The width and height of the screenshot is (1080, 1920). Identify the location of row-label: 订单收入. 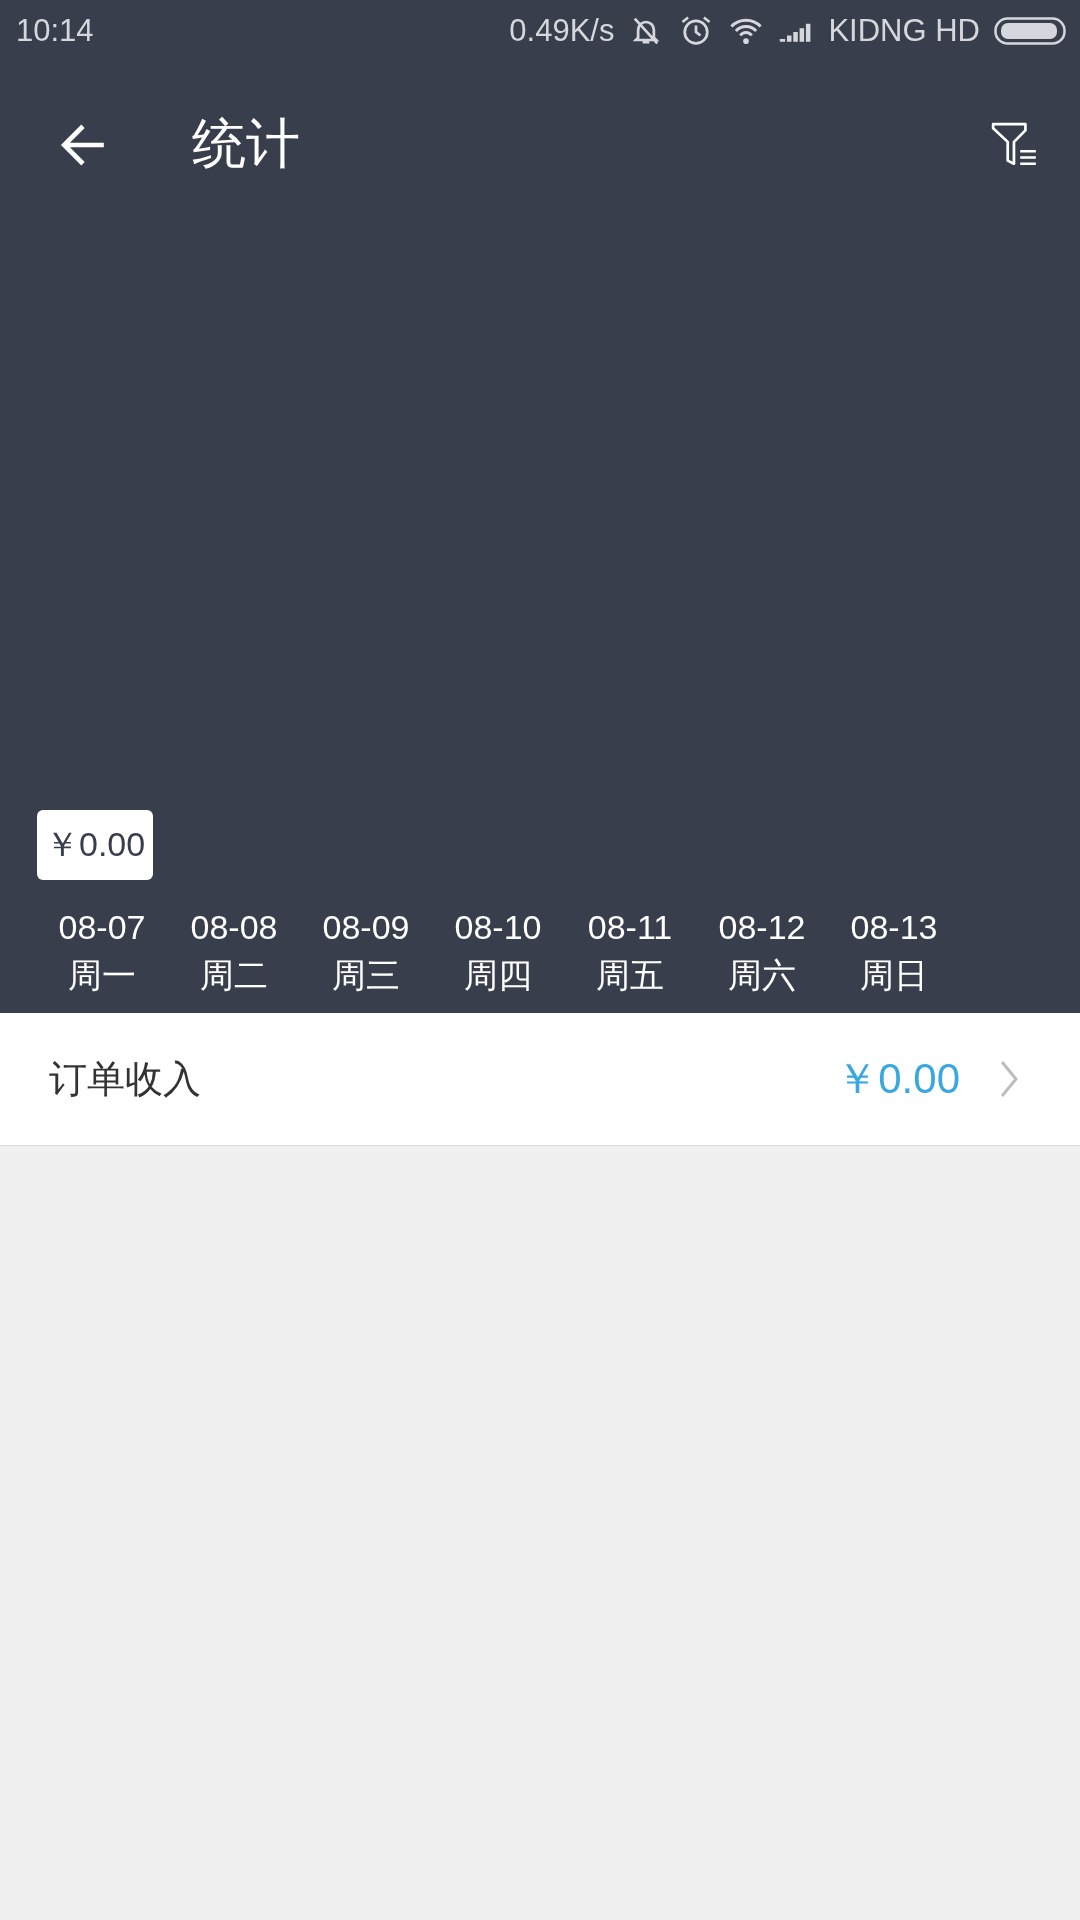
(125, 1079).